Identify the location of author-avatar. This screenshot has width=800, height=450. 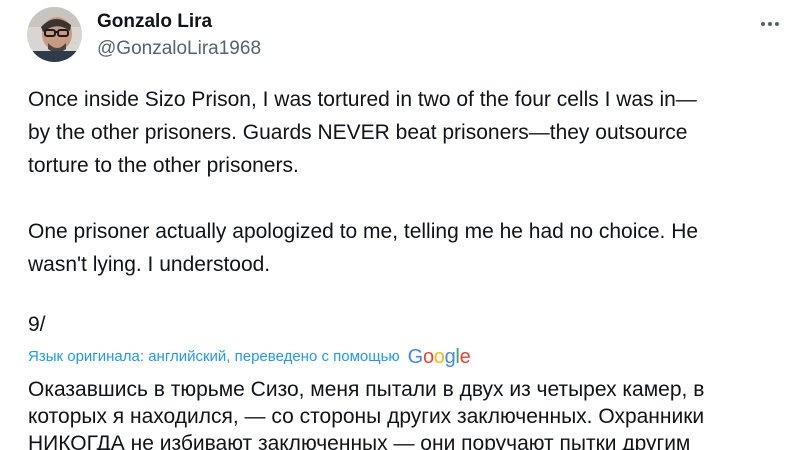
(54, 34).